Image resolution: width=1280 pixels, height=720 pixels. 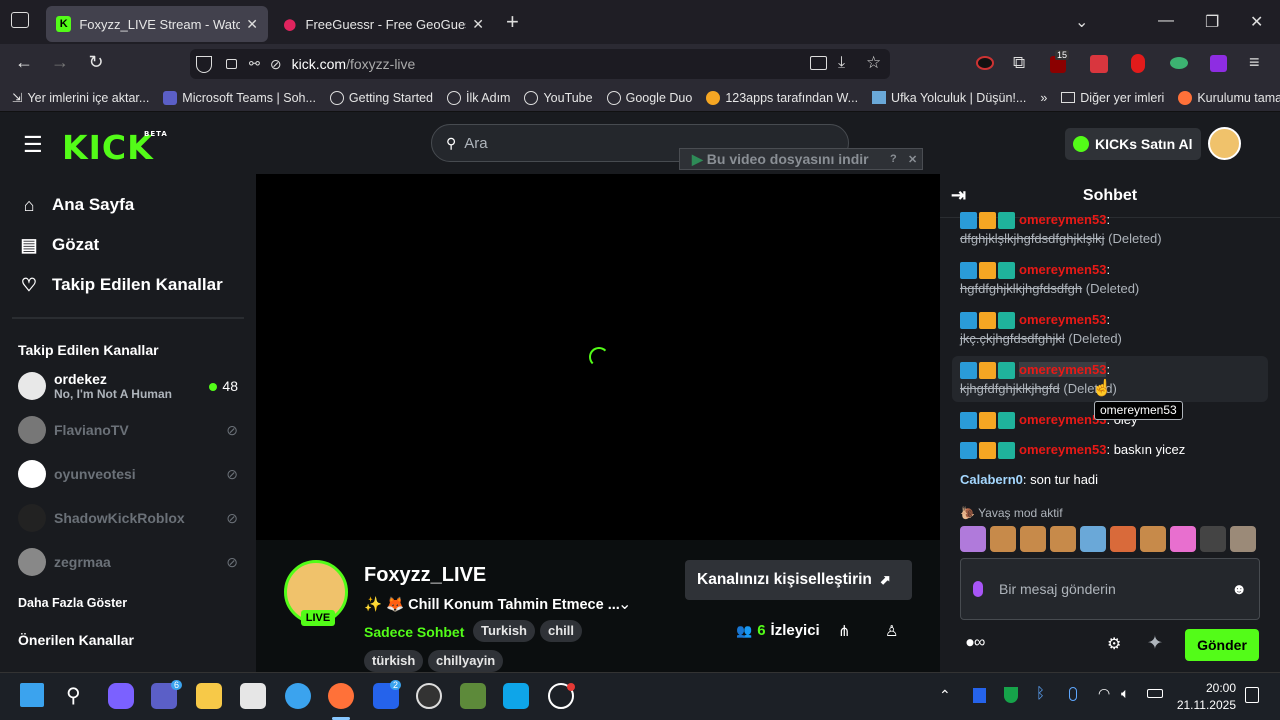 What do you see at coordinates (1254, 62) in the screenshot?
I see `menu-hamburger-icon: ≡` at bounding box center [1254, 62].